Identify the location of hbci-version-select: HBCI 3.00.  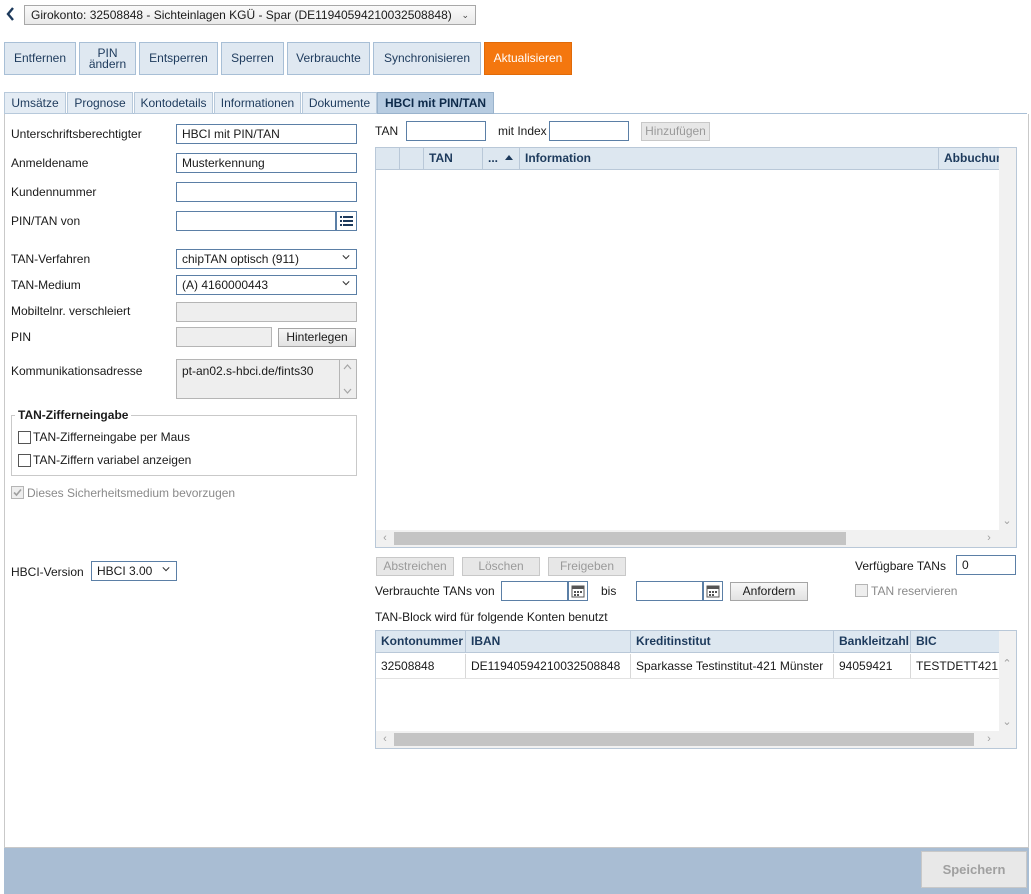
(134, 571).